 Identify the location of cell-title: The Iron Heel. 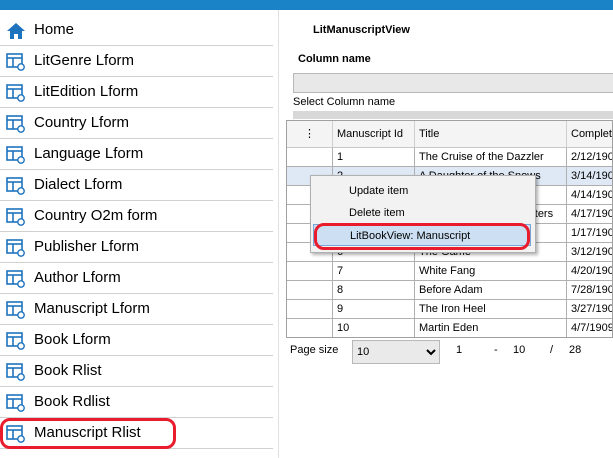
(491, 309).